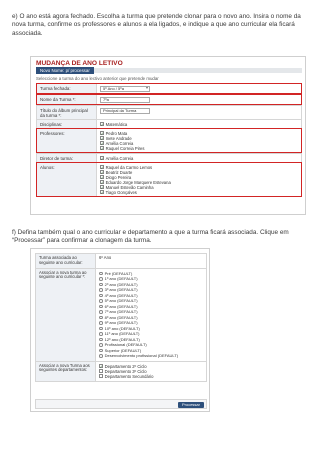 The height and width of the screenshot is (453, 320). What do you see at coordinates (67, 158) in the screenshot?
I see `diretor-turma-label: Diretor de turma:` at bounding box center [67, 158].